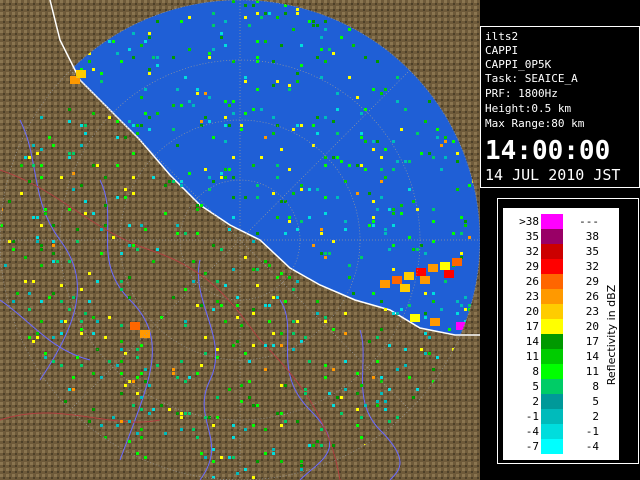  What do you see at coordinates (589, 221) in the screenshot?
I see `legend-high-value: ---` at bounding box center [589, 221].